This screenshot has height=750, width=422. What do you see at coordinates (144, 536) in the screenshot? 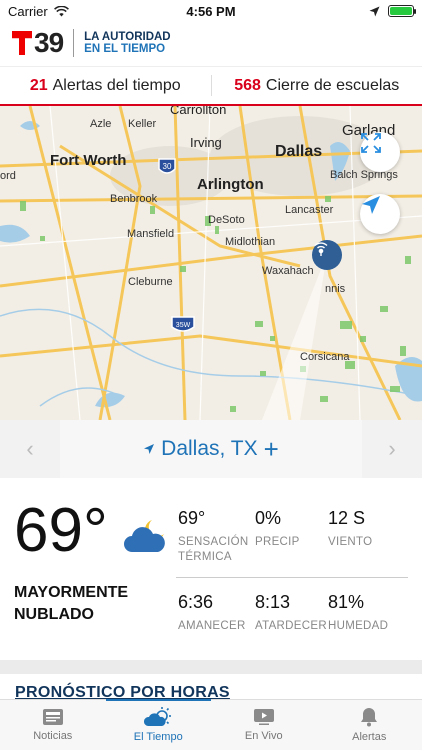
I see `partly-cloudy-night-icon` at bounding box center [144, 536].